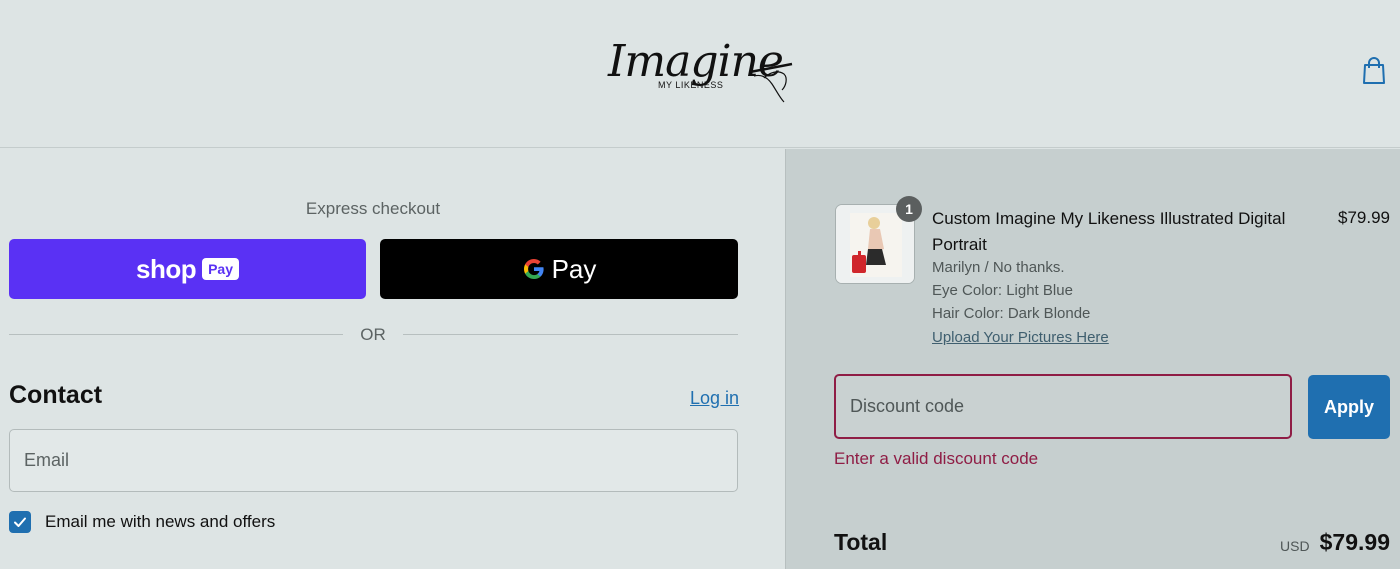 The width and height of the screenshot is (1400, 569). What do you see at coordinates (1063, 406) in the screenshot?
I see `discount-code-field` at bounding box center [1063, 406].